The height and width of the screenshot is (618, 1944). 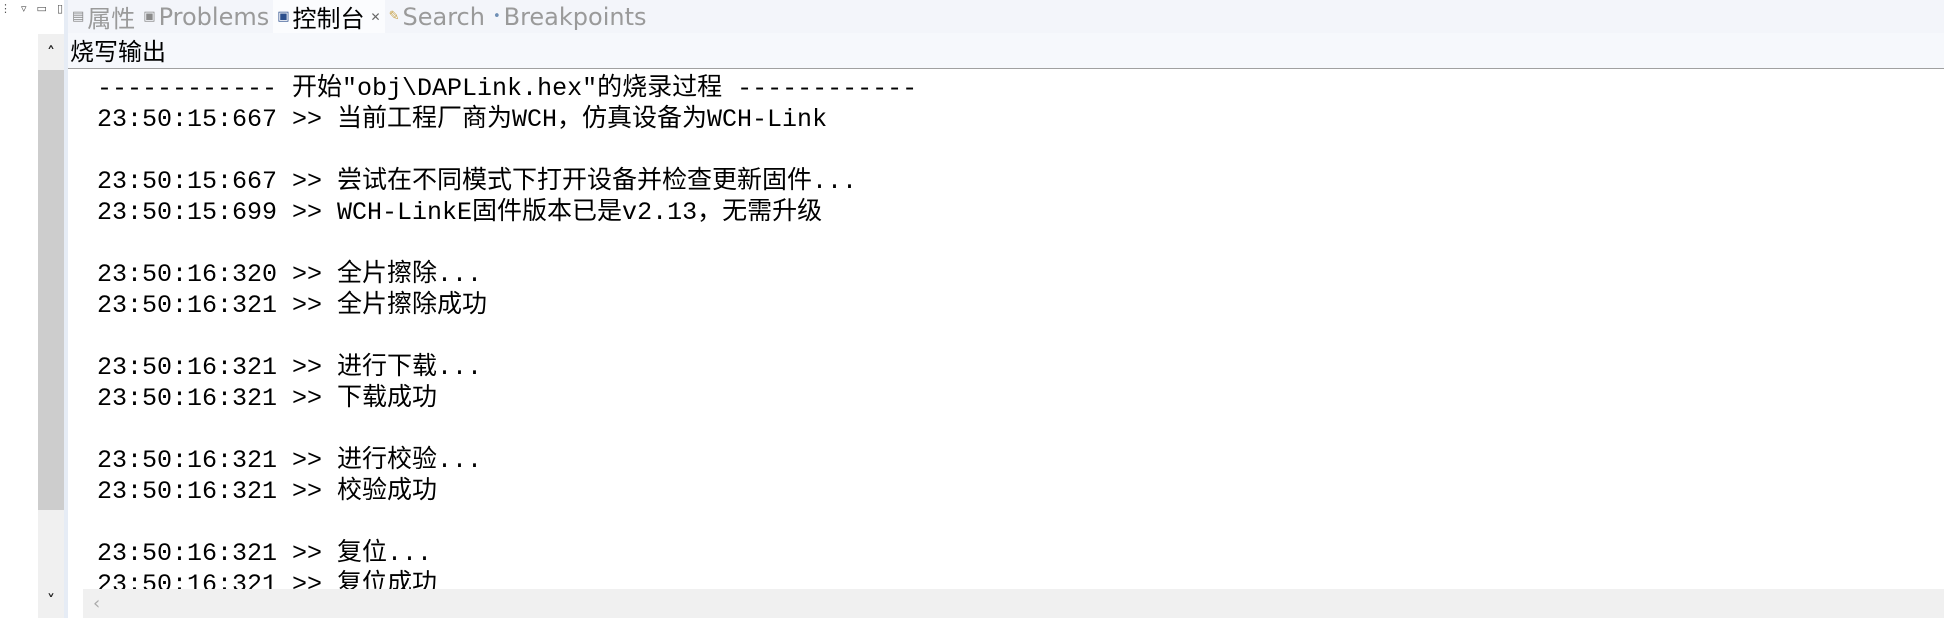 I want to click on properties-icon: ▤, so click(x=78, y=16).